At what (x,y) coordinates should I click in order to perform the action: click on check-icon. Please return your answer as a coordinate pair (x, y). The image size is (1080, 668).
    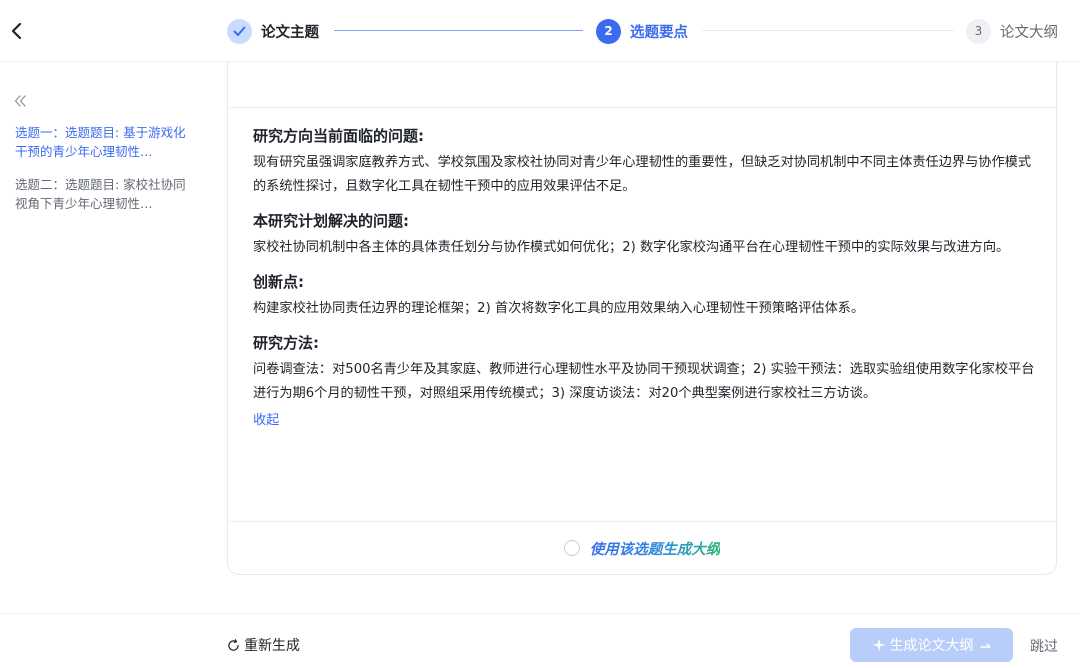
    Looking at the image, I should click on (239, 31).